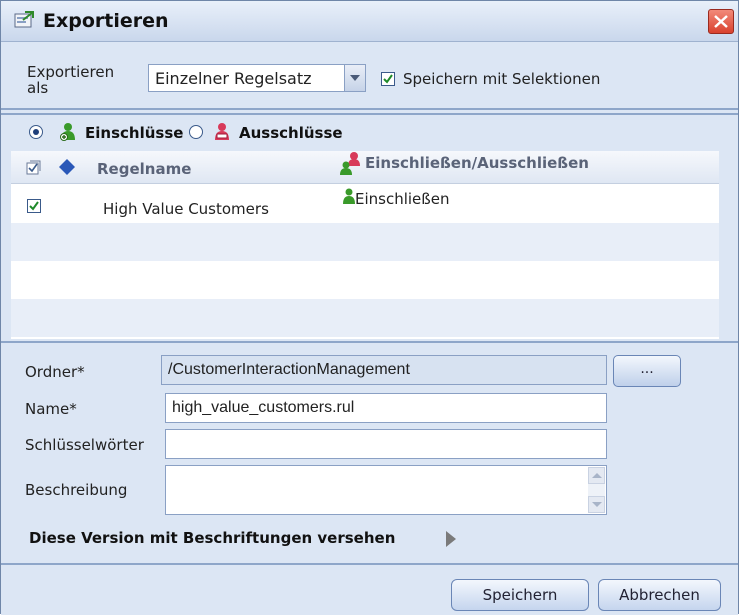 Image resolution: width=739 pixels, height=615 pixels. I want to click on table-header: Regelname Einschließen/Ausschließen, so click(365, 167).